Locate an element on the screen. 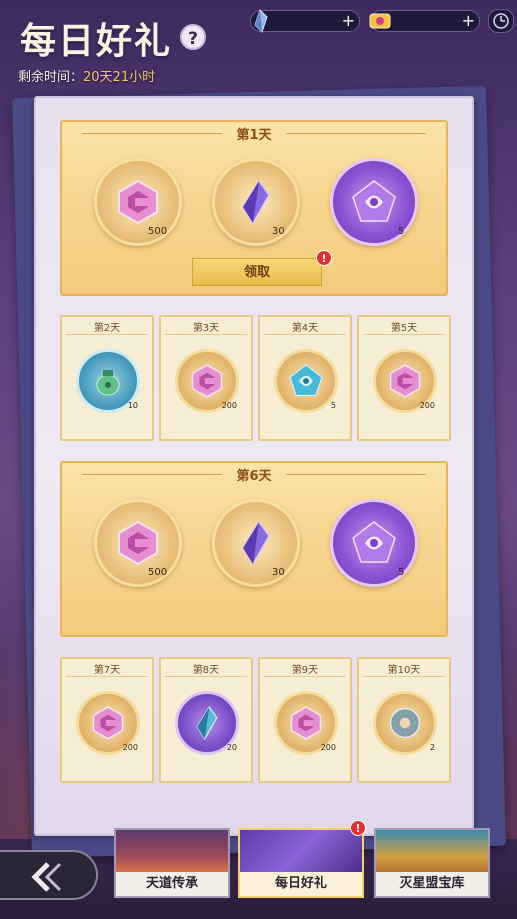 The width and height of the screenshot is (517, 919). tab-heavenly-legacy: 天道传承 is located at coordinates (172, 863).